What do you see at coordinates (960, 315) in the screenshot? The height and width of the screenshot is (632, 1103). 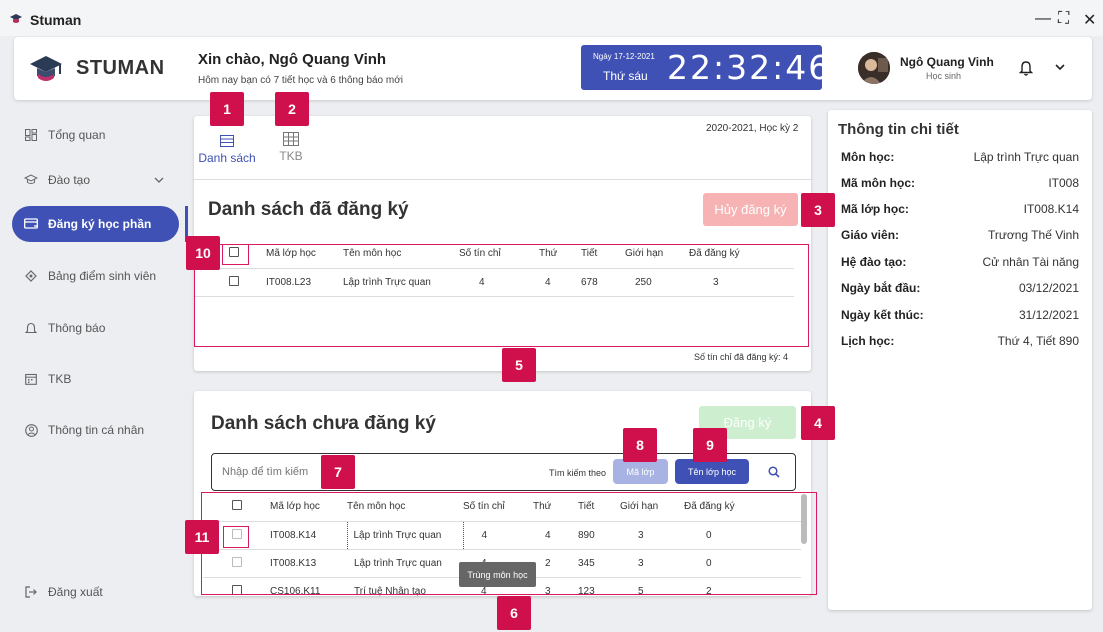 I see `detail-row: Ngày kết thúc: 31/12/2021` at bounding box center [960, 315].